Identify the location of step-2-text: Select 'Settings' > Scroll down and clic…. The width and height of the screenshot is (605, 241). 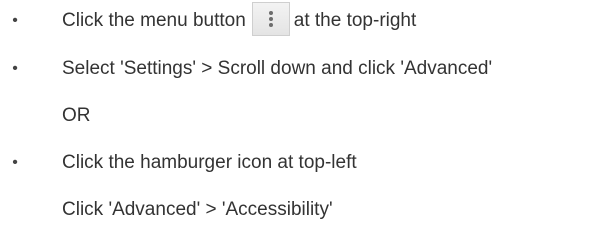
(277, 68).